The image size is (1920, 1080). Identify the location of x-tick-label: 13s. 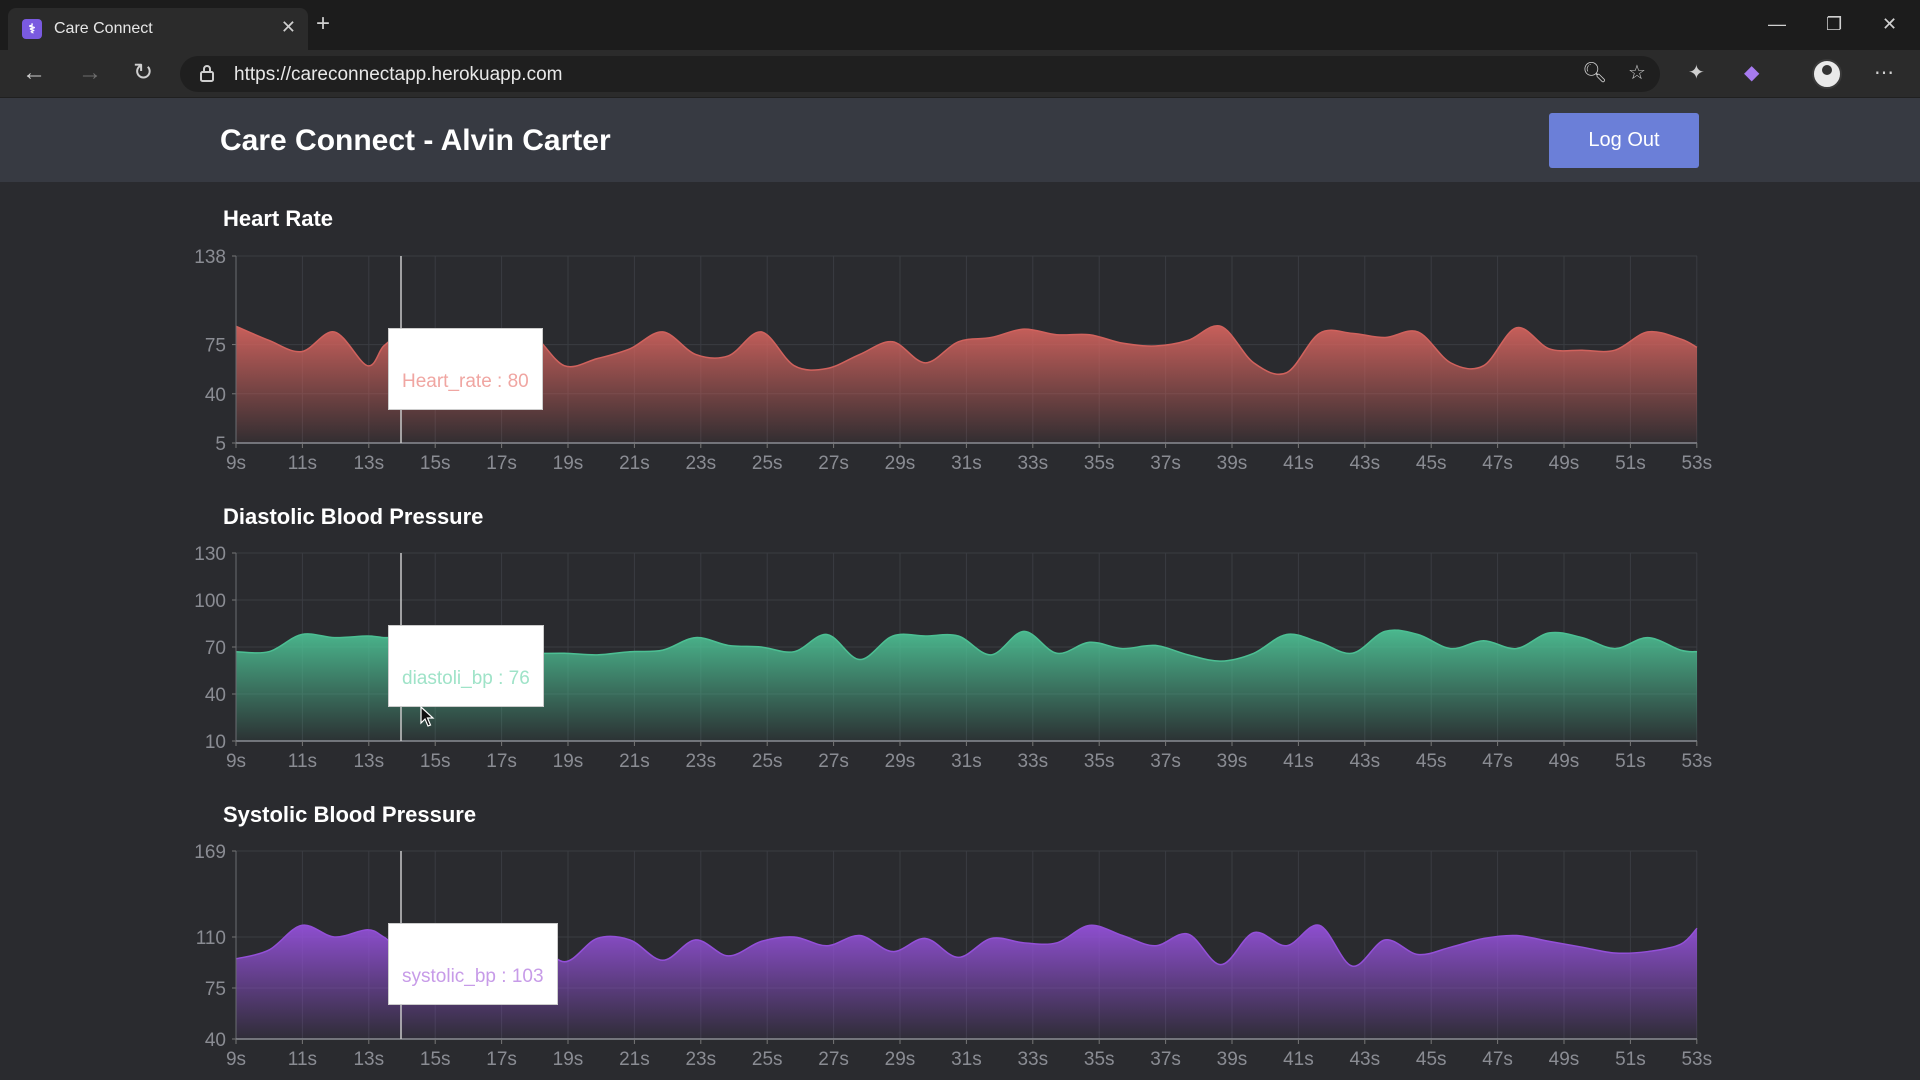
(368, 1059).